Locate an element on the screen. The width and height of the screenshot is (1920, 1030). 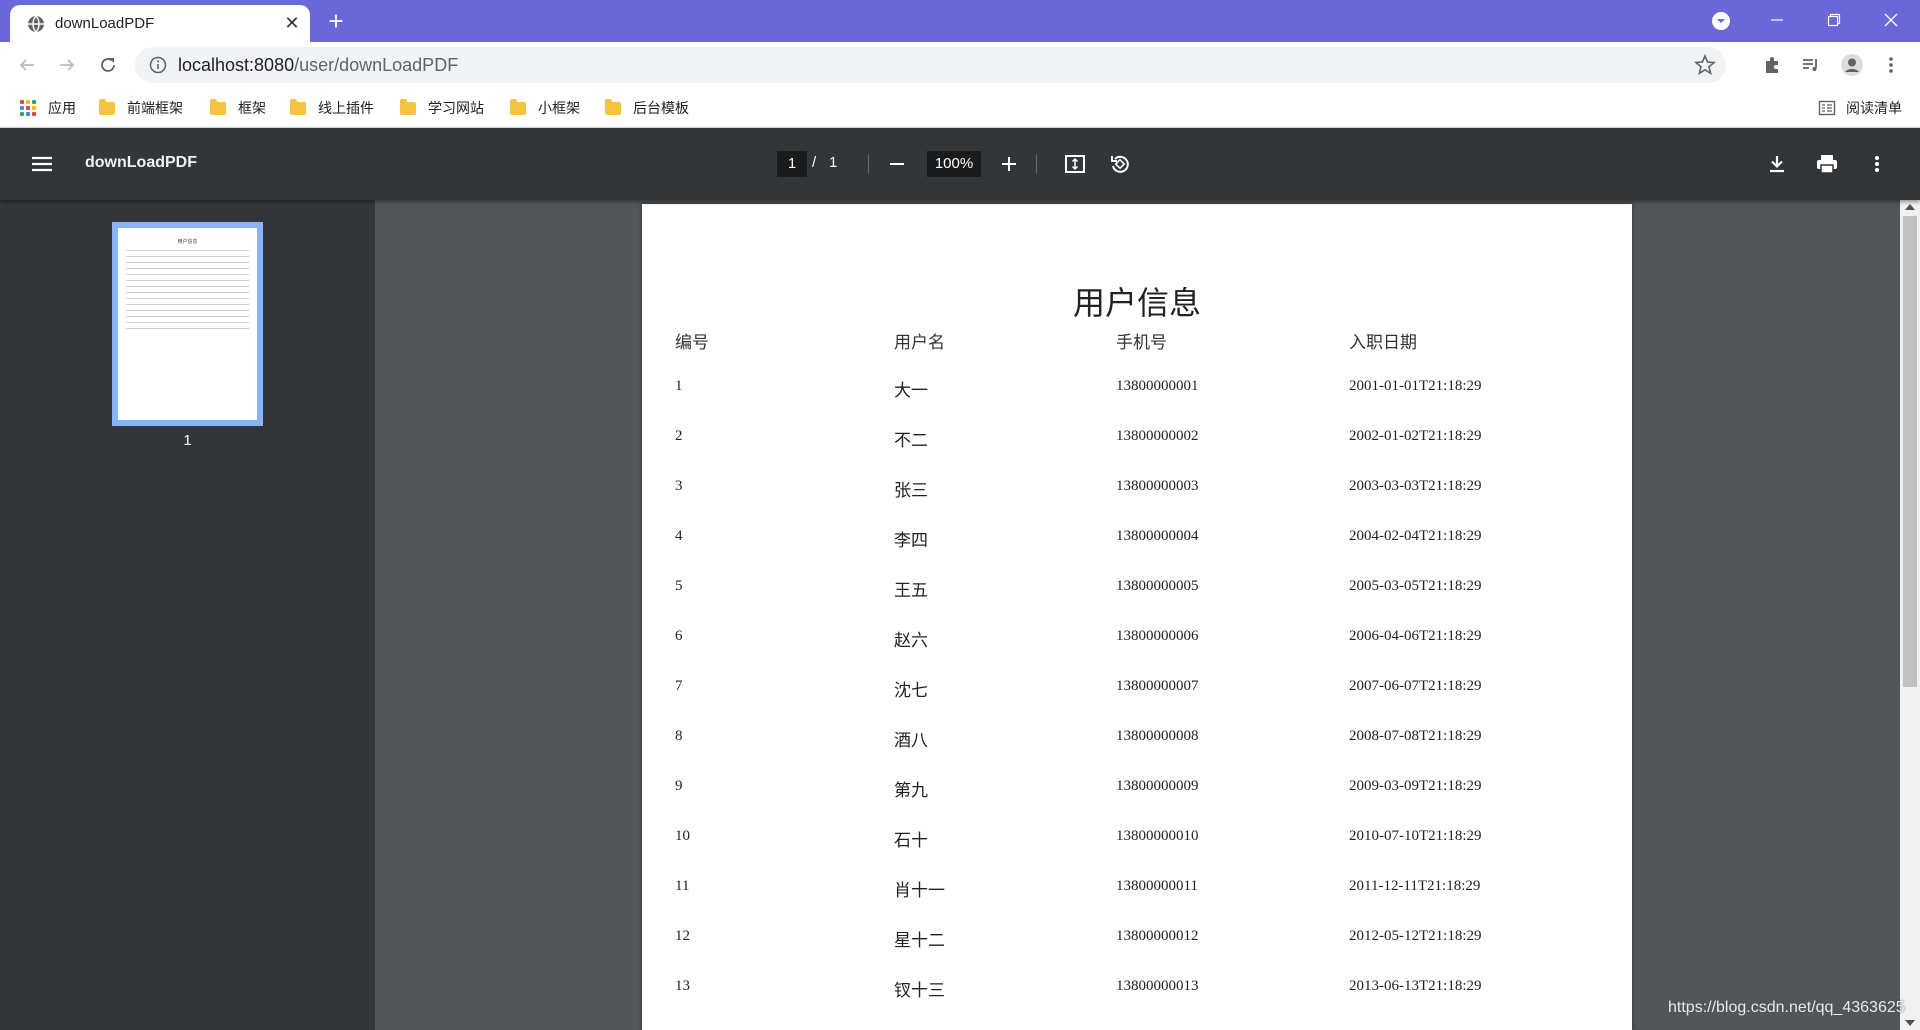
page-number-input: 1 is located at coordinates (792, 164).